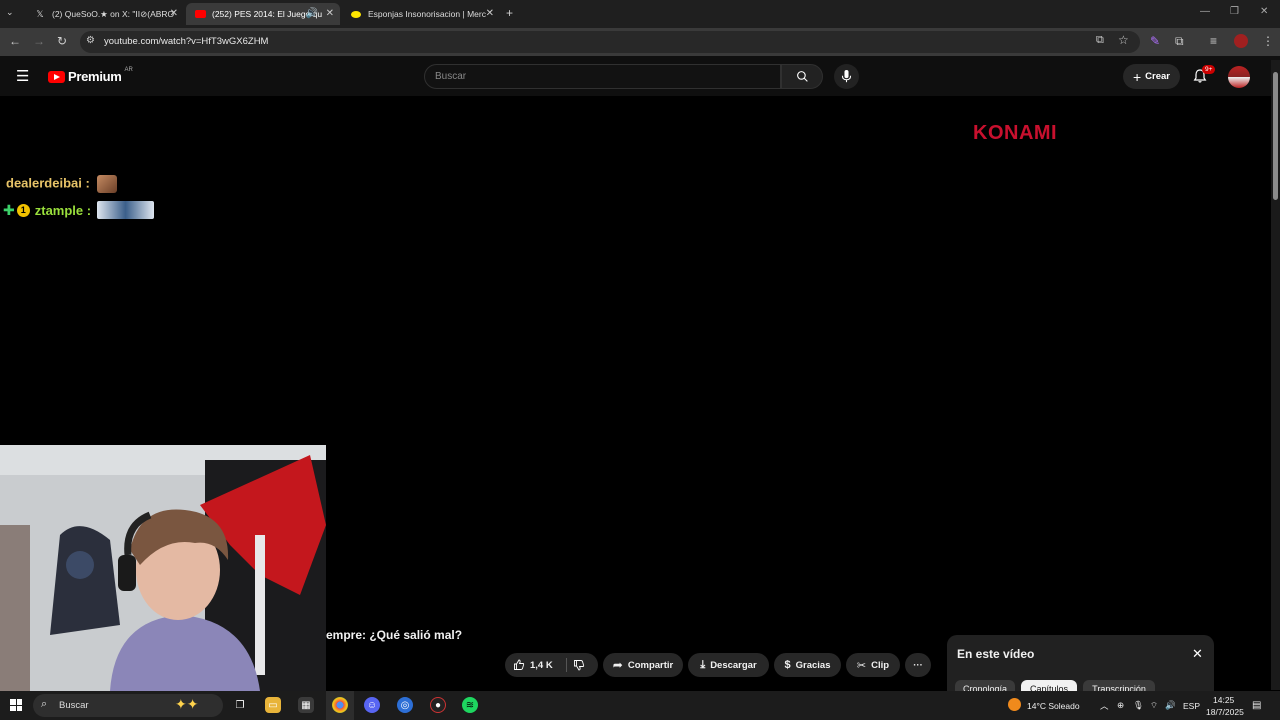  Describe the element at coordinates (128, 705) in the screenshot. I see `taskbar-search-input: ⌕ Buscar ✦✦` at that location.